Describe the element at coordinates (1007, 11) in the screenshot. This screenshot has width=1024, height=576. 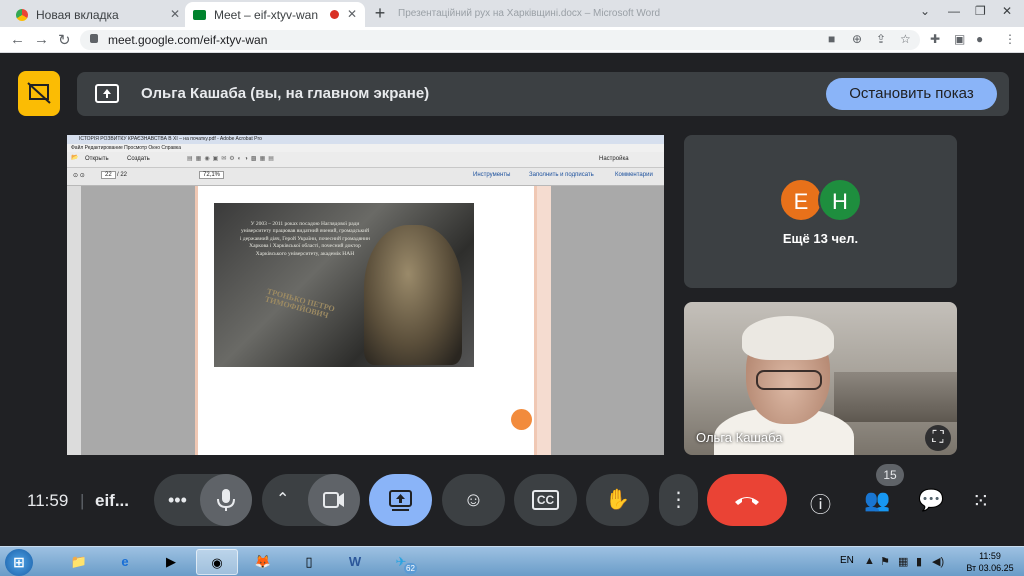
I see `close-window-icon: ✕` at that location.